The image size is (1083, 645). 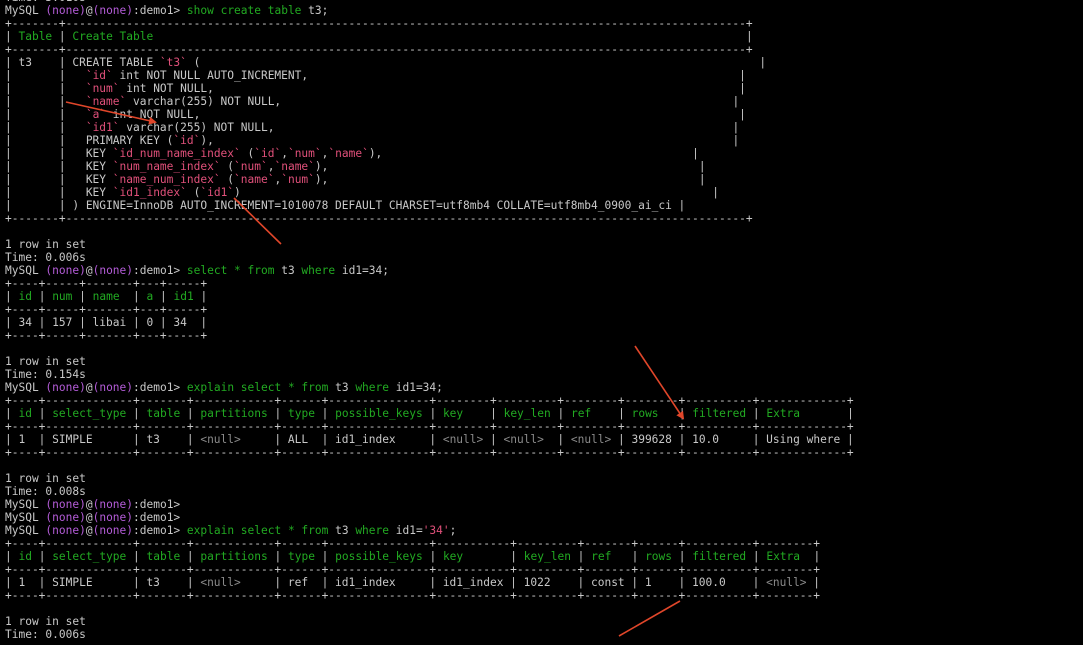 What do you see at coordinates (544, 322) in the screenshot?
I see `terminal-line: | 34 | 157 | libai | 0 | 34 |` at bounding box center [544, 322].